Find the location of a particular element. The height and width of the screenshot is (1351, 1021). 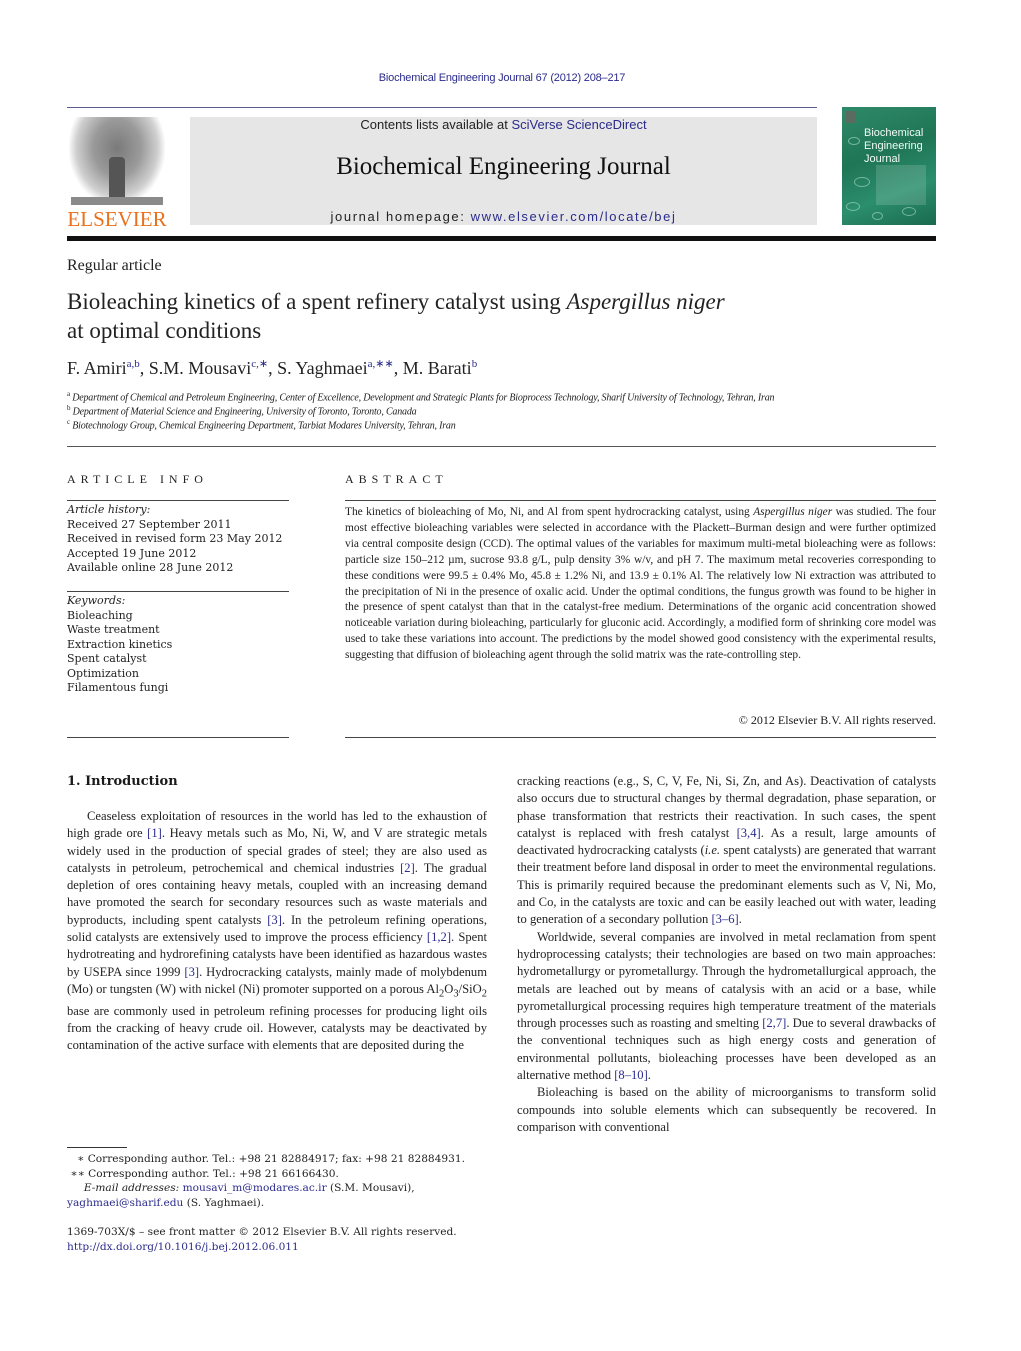

author-affil-marker: c,∗ is located at coordinates (259, 364).